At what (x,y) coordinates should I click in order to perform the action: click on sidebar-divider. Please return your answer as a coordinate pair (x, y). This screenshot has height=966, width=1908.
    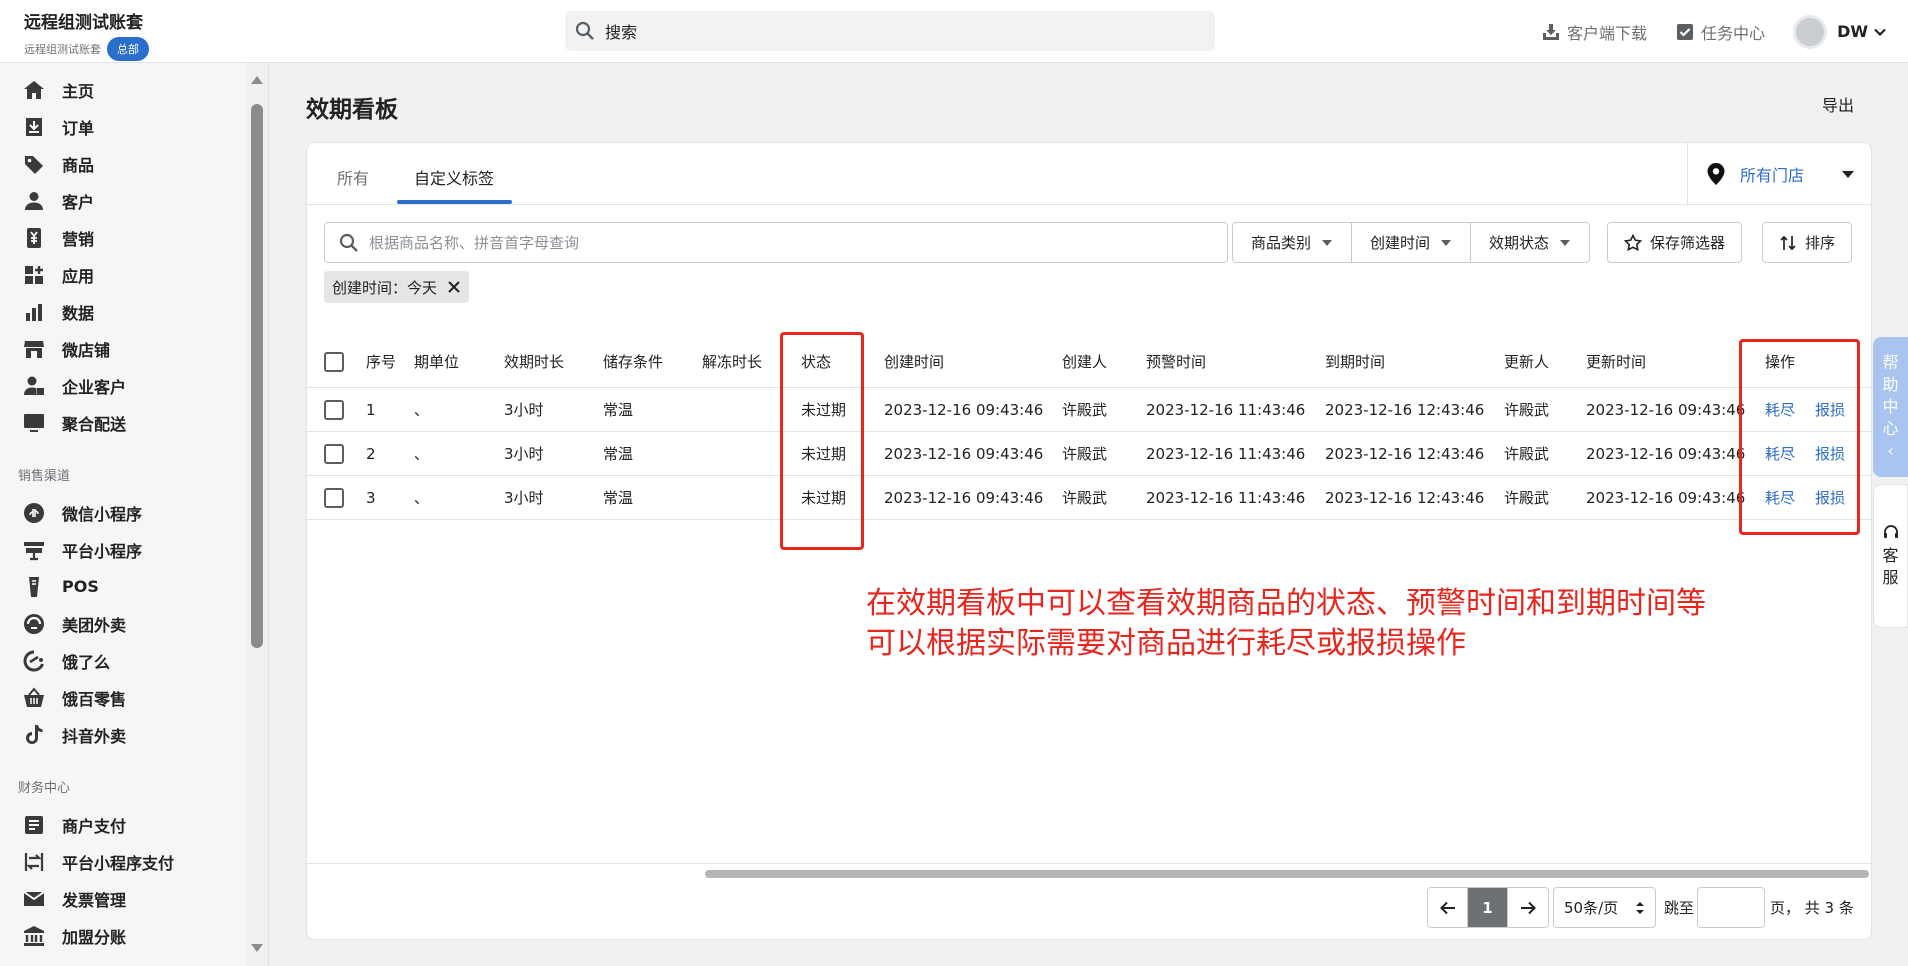
    Looking at the image, I should click on (268, 514).